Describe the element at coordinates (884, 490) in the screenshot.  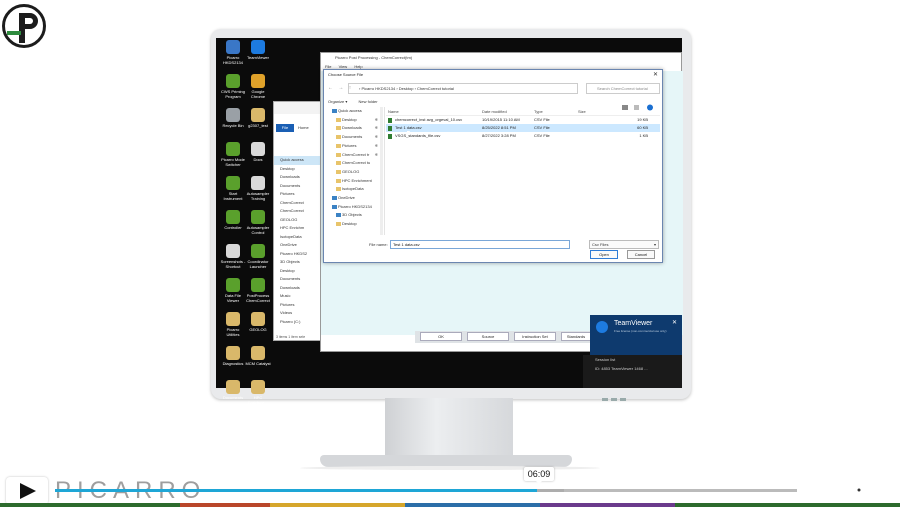
I see `fullscreen-icon` at that location.